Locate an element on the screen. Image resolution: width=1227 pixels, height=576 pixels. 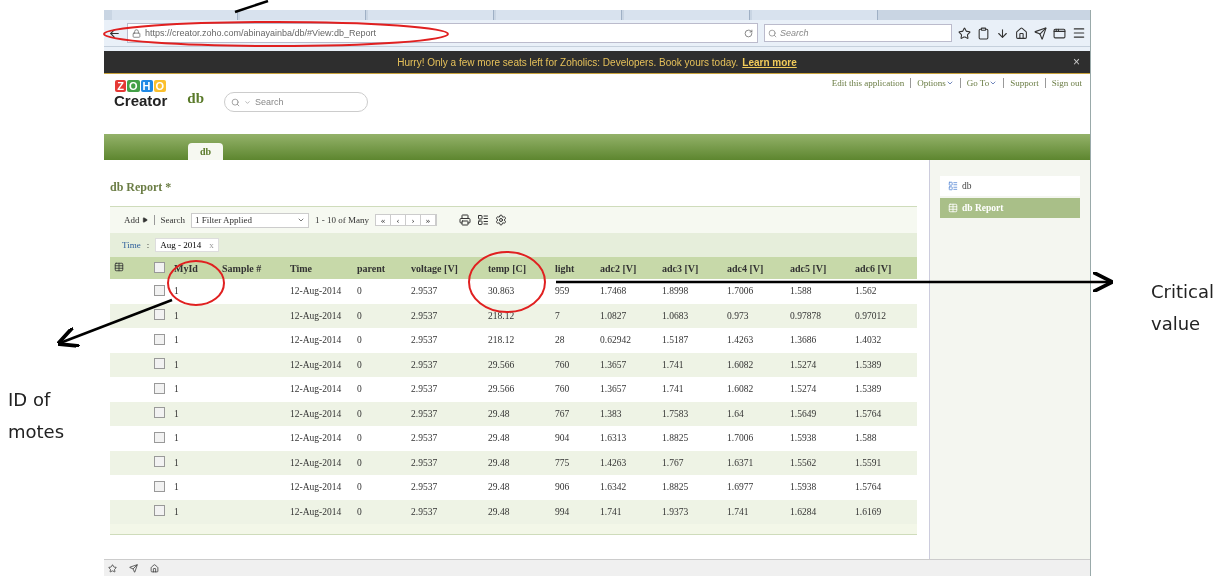
column-header: adc3 [V] is located at coordinates (690, 268).